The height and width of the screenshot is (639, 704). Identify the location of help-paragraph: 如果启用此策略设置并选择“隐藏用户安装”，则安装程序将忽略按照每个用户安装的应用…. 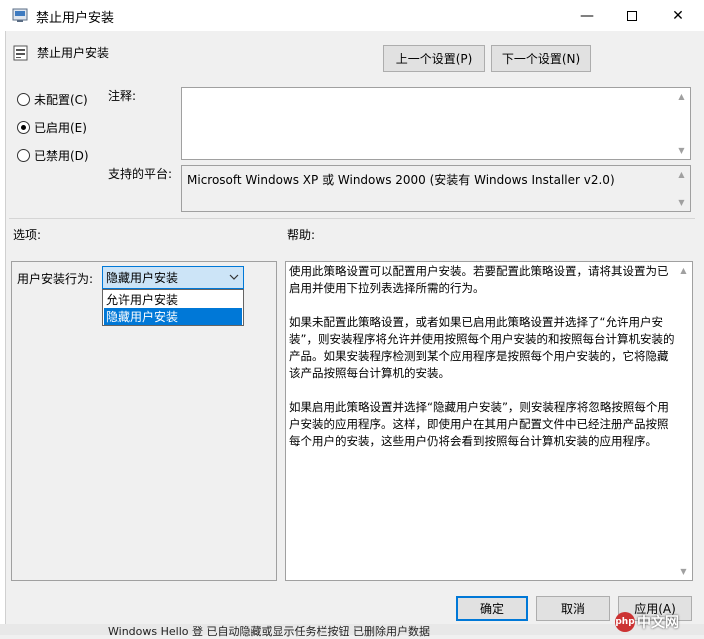
(479, 424).